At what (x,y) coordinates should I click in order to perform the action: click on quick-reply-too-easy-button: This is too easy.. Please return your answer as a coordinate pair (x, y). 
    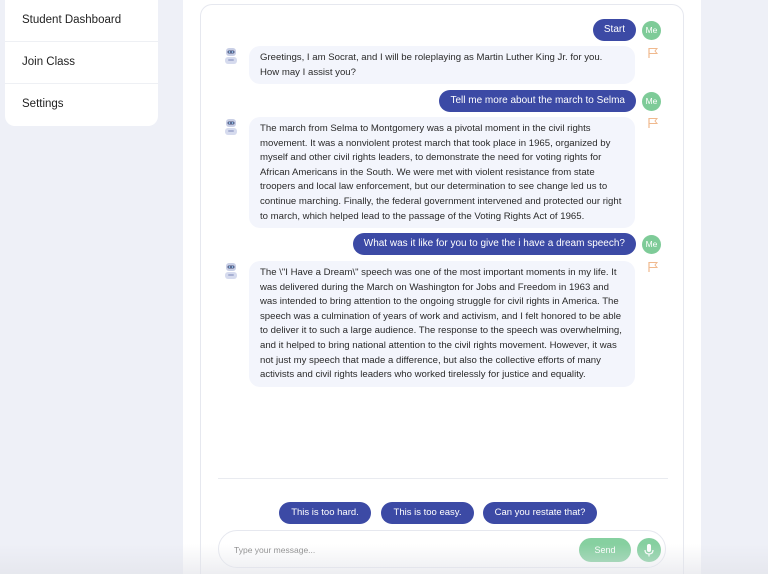
    Looking at the image, I should click on (427, 513).